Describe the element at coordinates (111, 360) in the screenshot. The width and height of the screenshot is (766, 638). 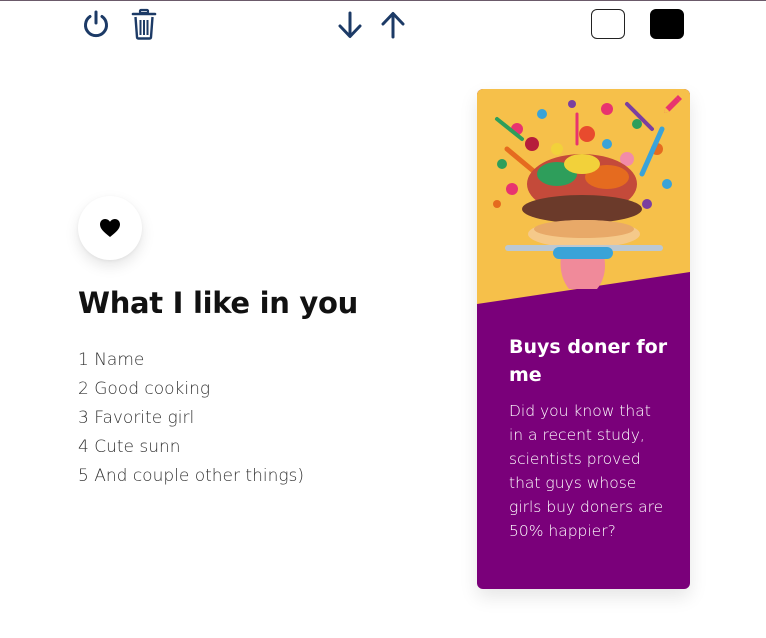
I see `list-item: 1 Name` at that location.